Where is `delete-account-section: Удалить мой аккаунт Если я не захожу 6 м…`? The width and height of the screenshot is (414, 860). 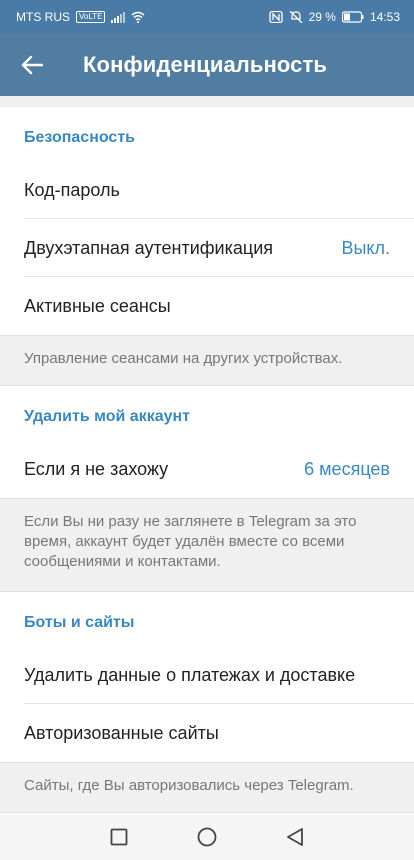 delete-account-section: Удалить мой аккаунт Если я не захожу 6 м… is located at coordinates (207, 442).